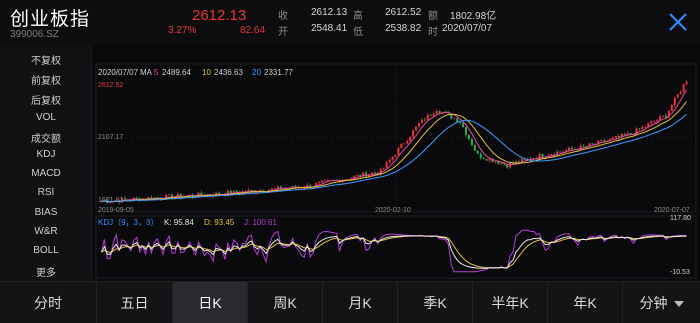 Image resolution: width=700 pixels, height=323 pixels. Describe the element at coordinates (672, 210) in the screenshot. I see `x-label-end: 2020-07-07` at that location.